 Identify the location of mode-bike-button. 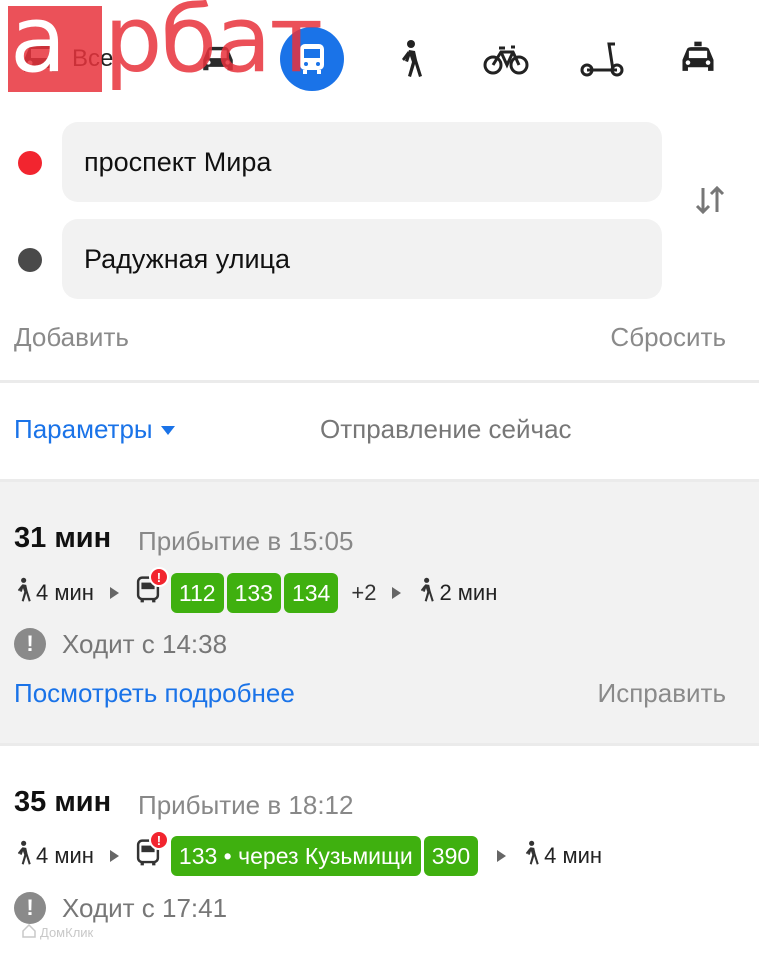
(506, 59).